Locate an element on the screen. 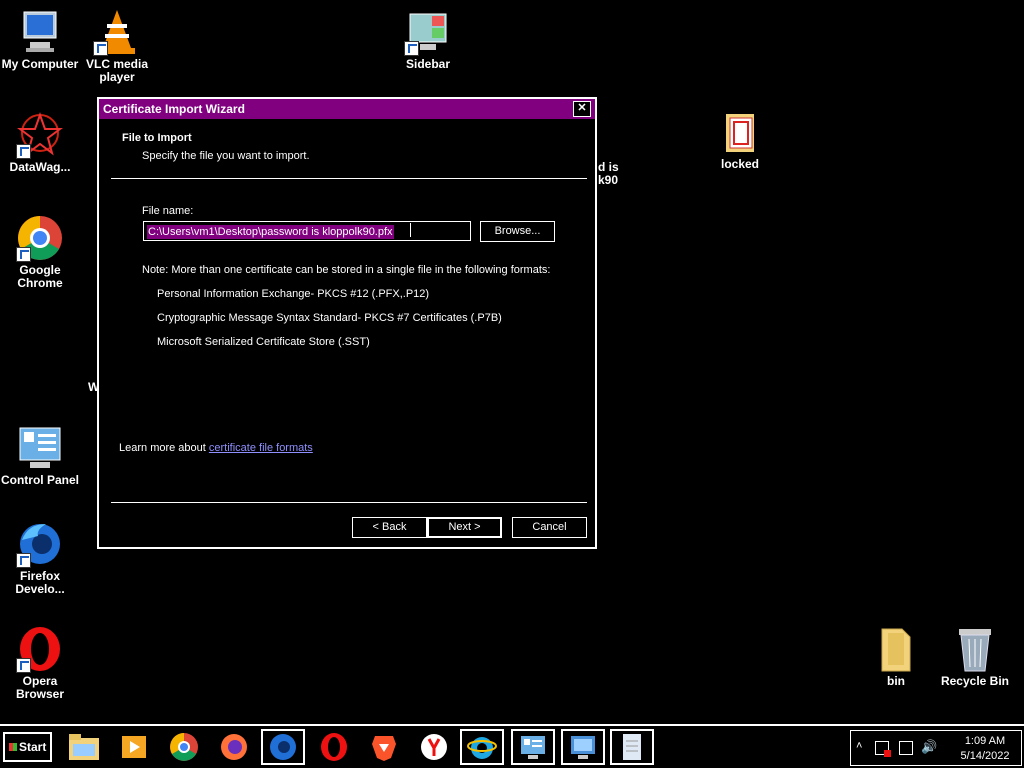 The width and height of the screenshot is (1024, 768). system-tray: ˄ 🔊 1:09 AM 5/14/2022 is located at coordinates (936, 748).